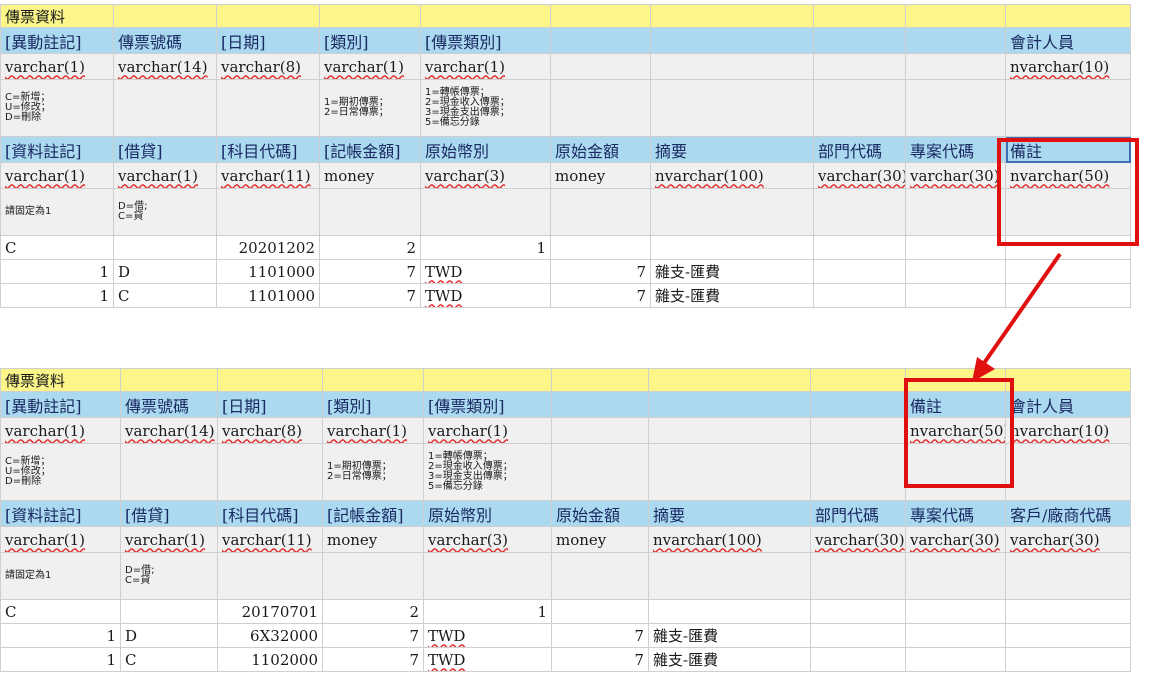  I want to click on header-cell: [傳票類別], so click(485, 40).